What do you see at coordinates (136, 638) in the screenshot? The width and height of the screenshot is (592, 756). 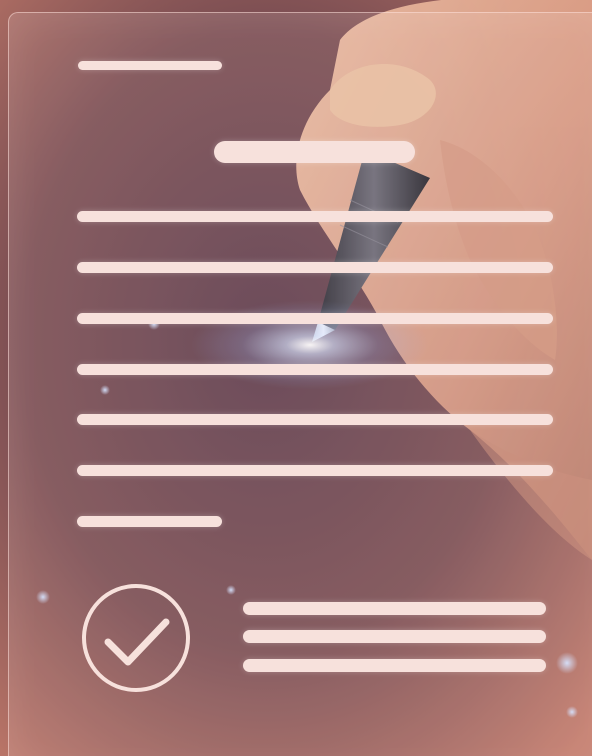 I see `checkmark-circle-icon` at bounding box center [136, 638].